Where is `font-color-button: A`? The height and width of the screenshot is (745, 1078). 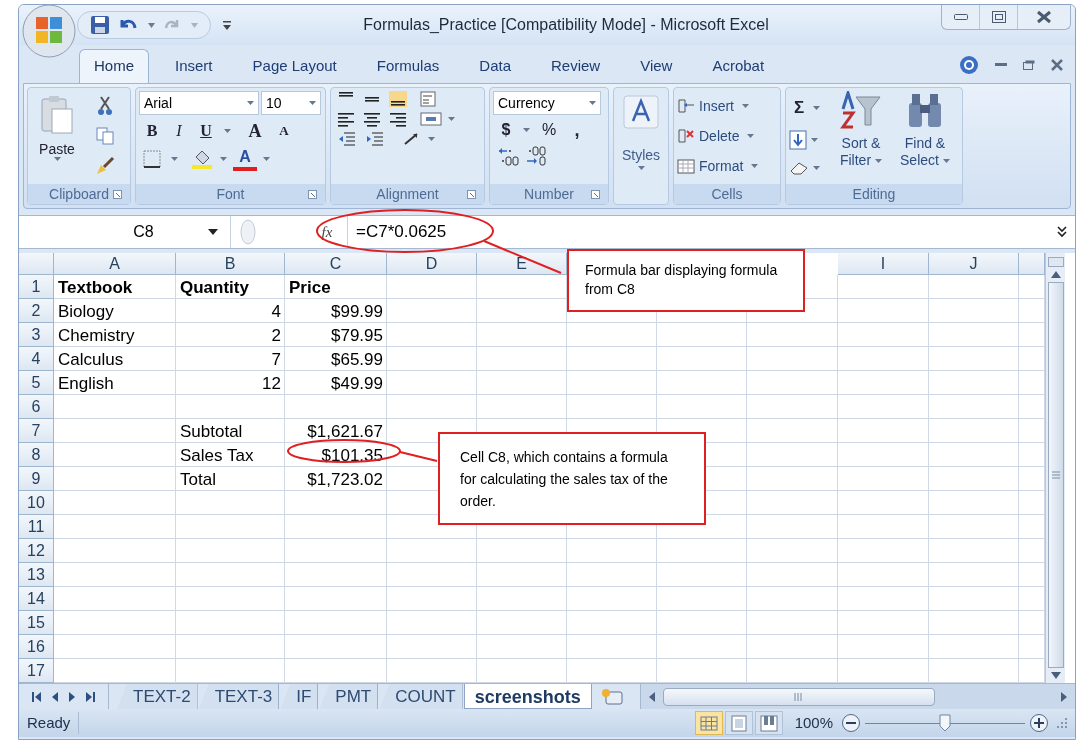 font-color-button: A is located at coordinates (245, 159).